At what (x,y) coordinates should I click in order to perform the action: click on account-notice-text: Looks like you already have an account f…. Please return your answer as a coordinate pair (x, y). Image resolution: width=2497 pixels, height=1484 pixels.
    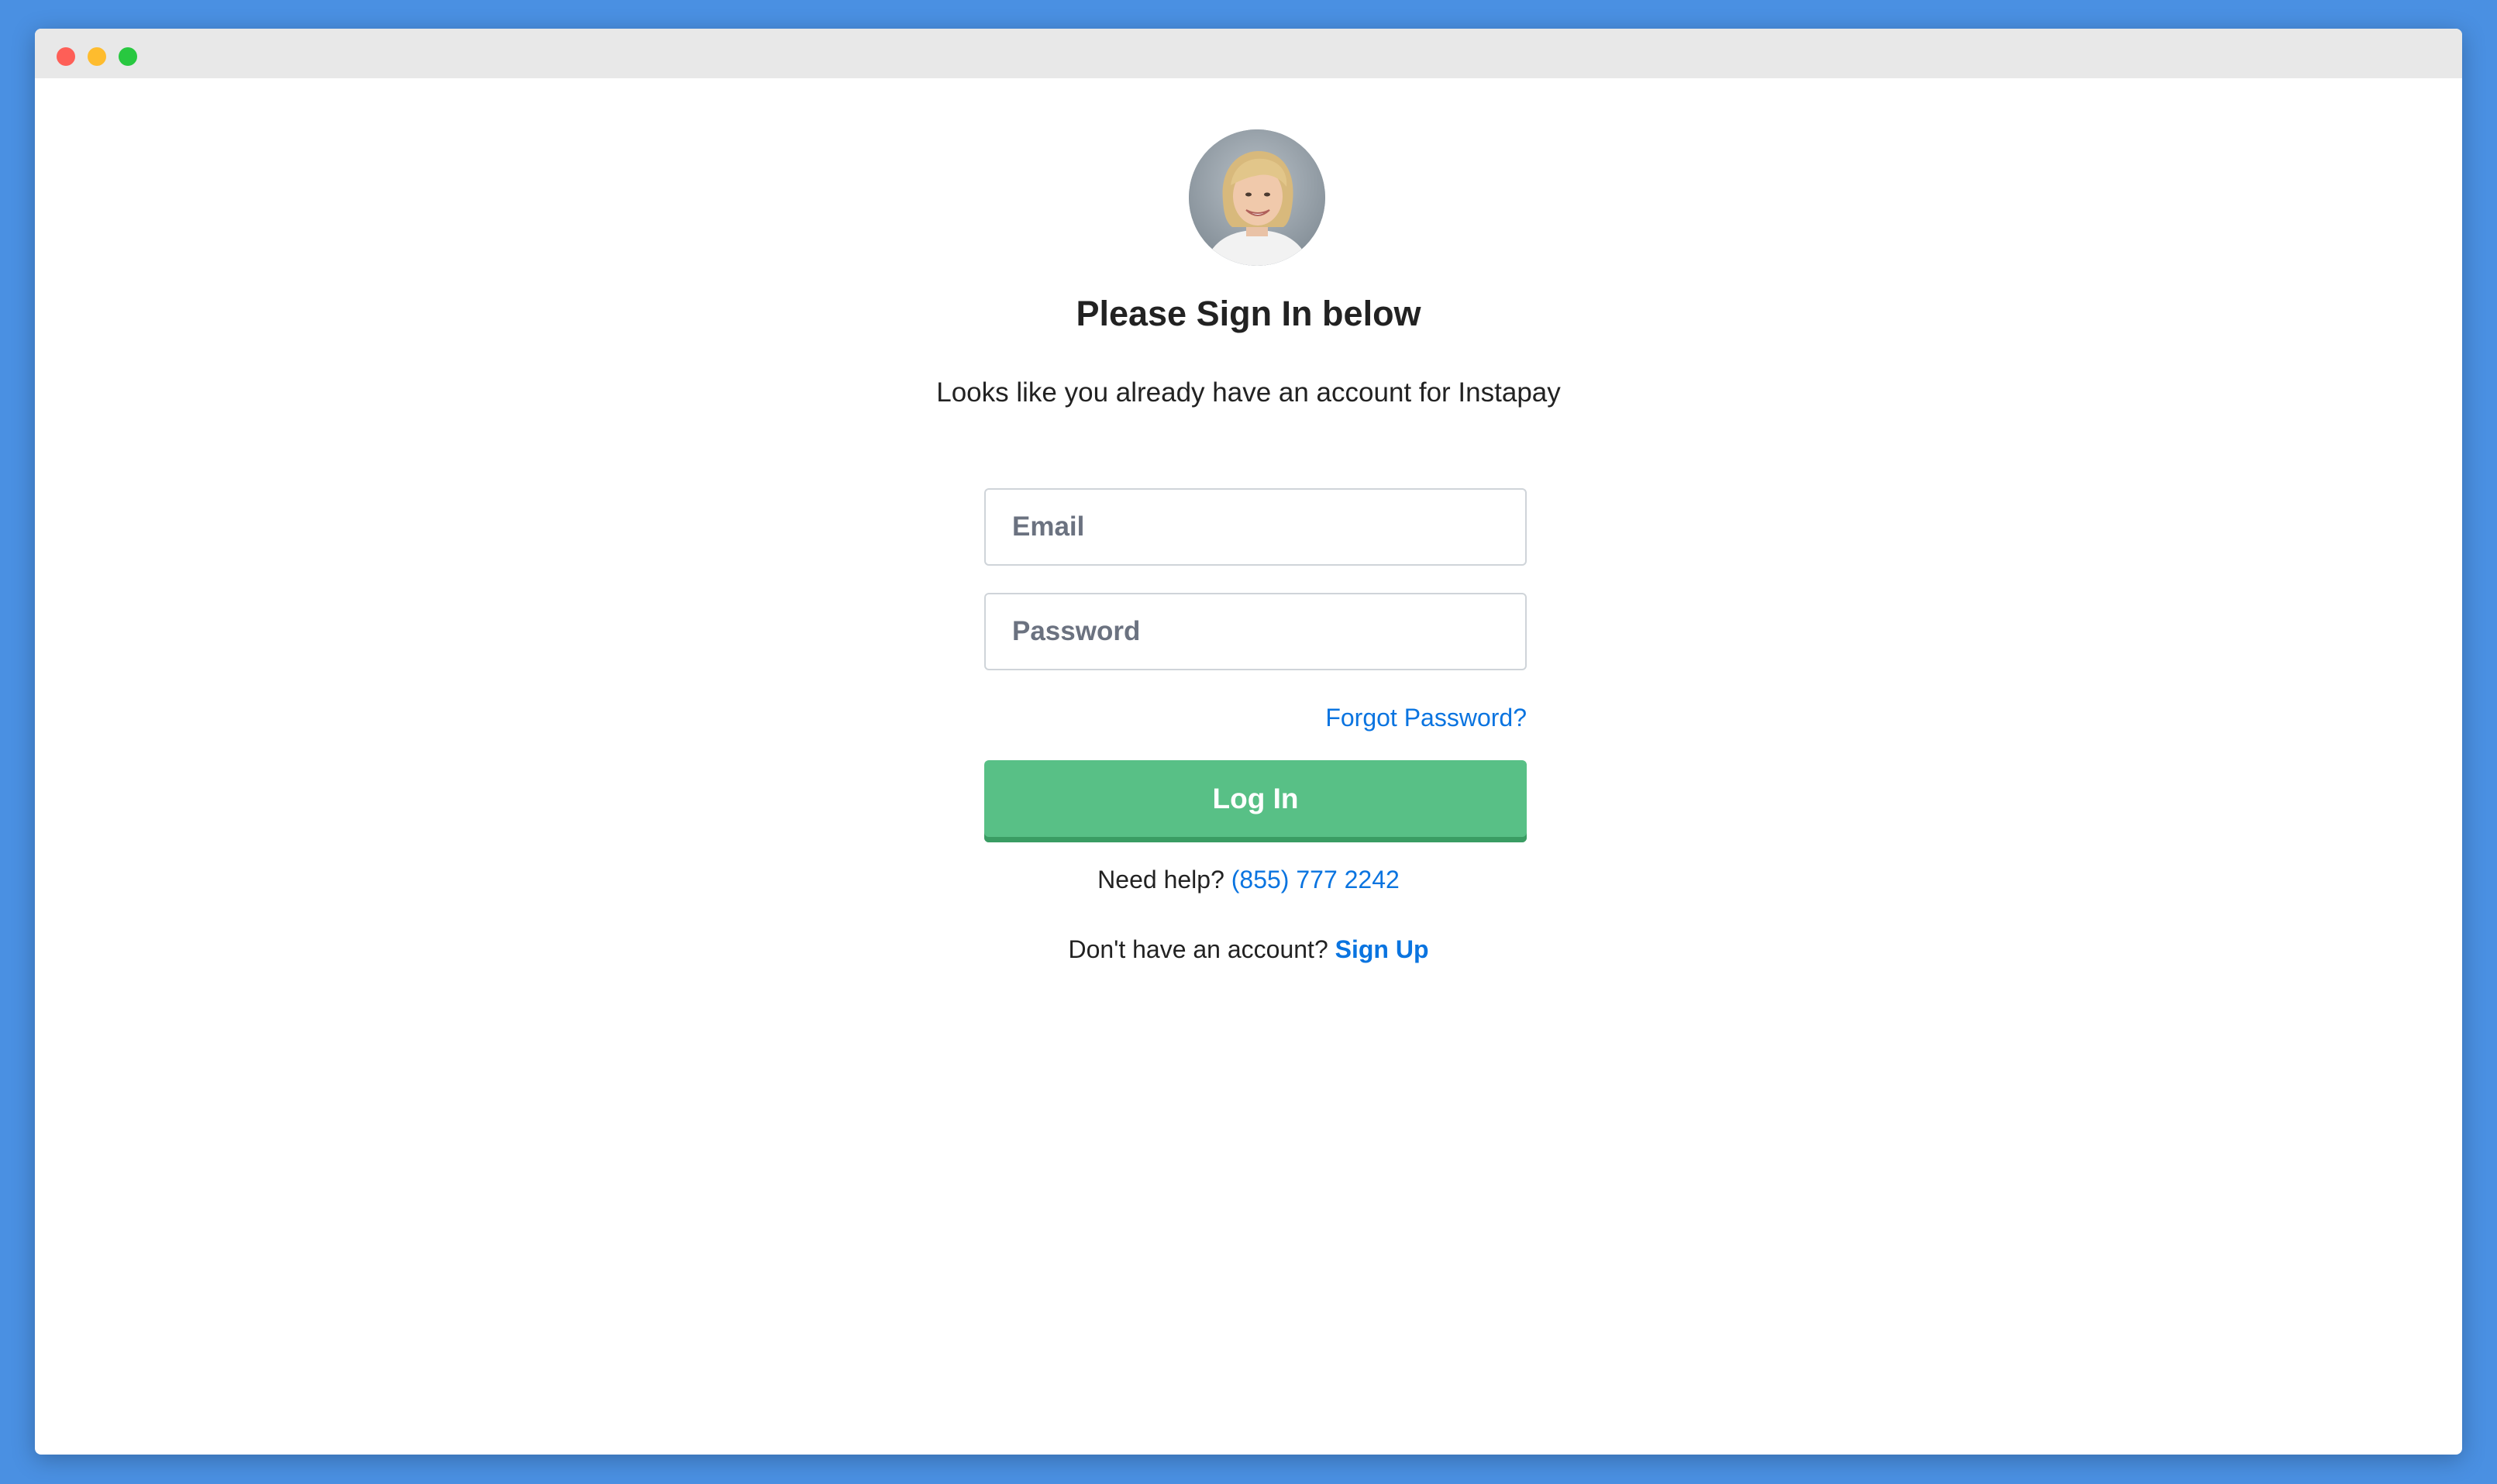
    Looking at the image, I should click on (1248, 392).